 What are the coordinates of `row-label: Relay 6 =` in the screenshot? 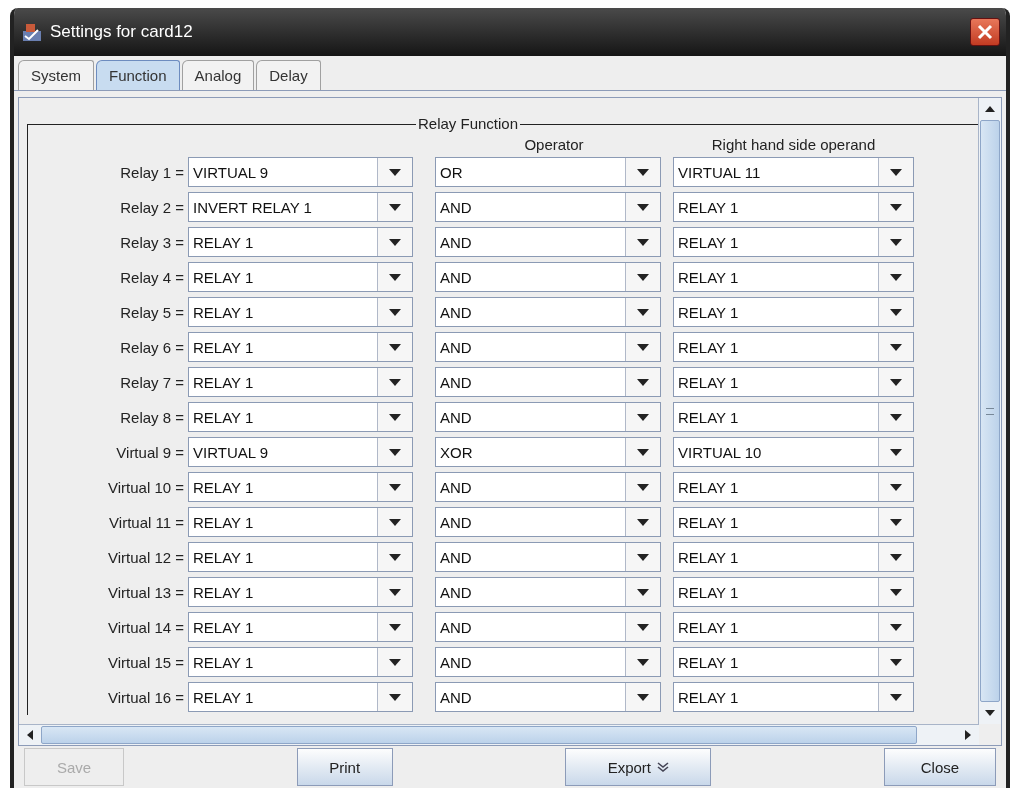 It's located at (152, 347).